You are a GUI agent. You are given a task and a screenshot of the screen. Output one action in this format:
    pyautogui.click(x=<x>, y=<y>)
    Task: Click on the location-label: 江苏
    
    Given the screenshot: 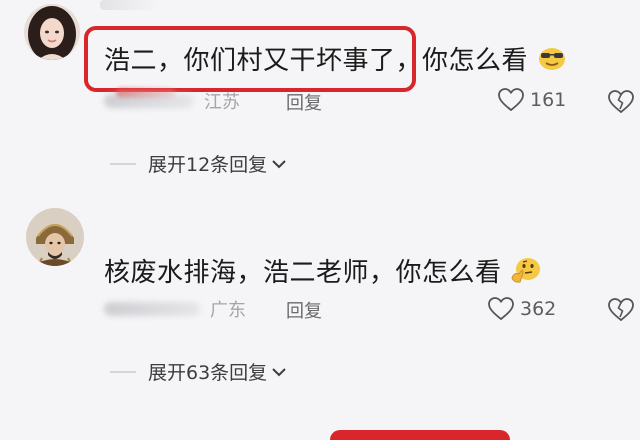 What is the action you would take?
    pyautogui.click(x=222, y=102)
    